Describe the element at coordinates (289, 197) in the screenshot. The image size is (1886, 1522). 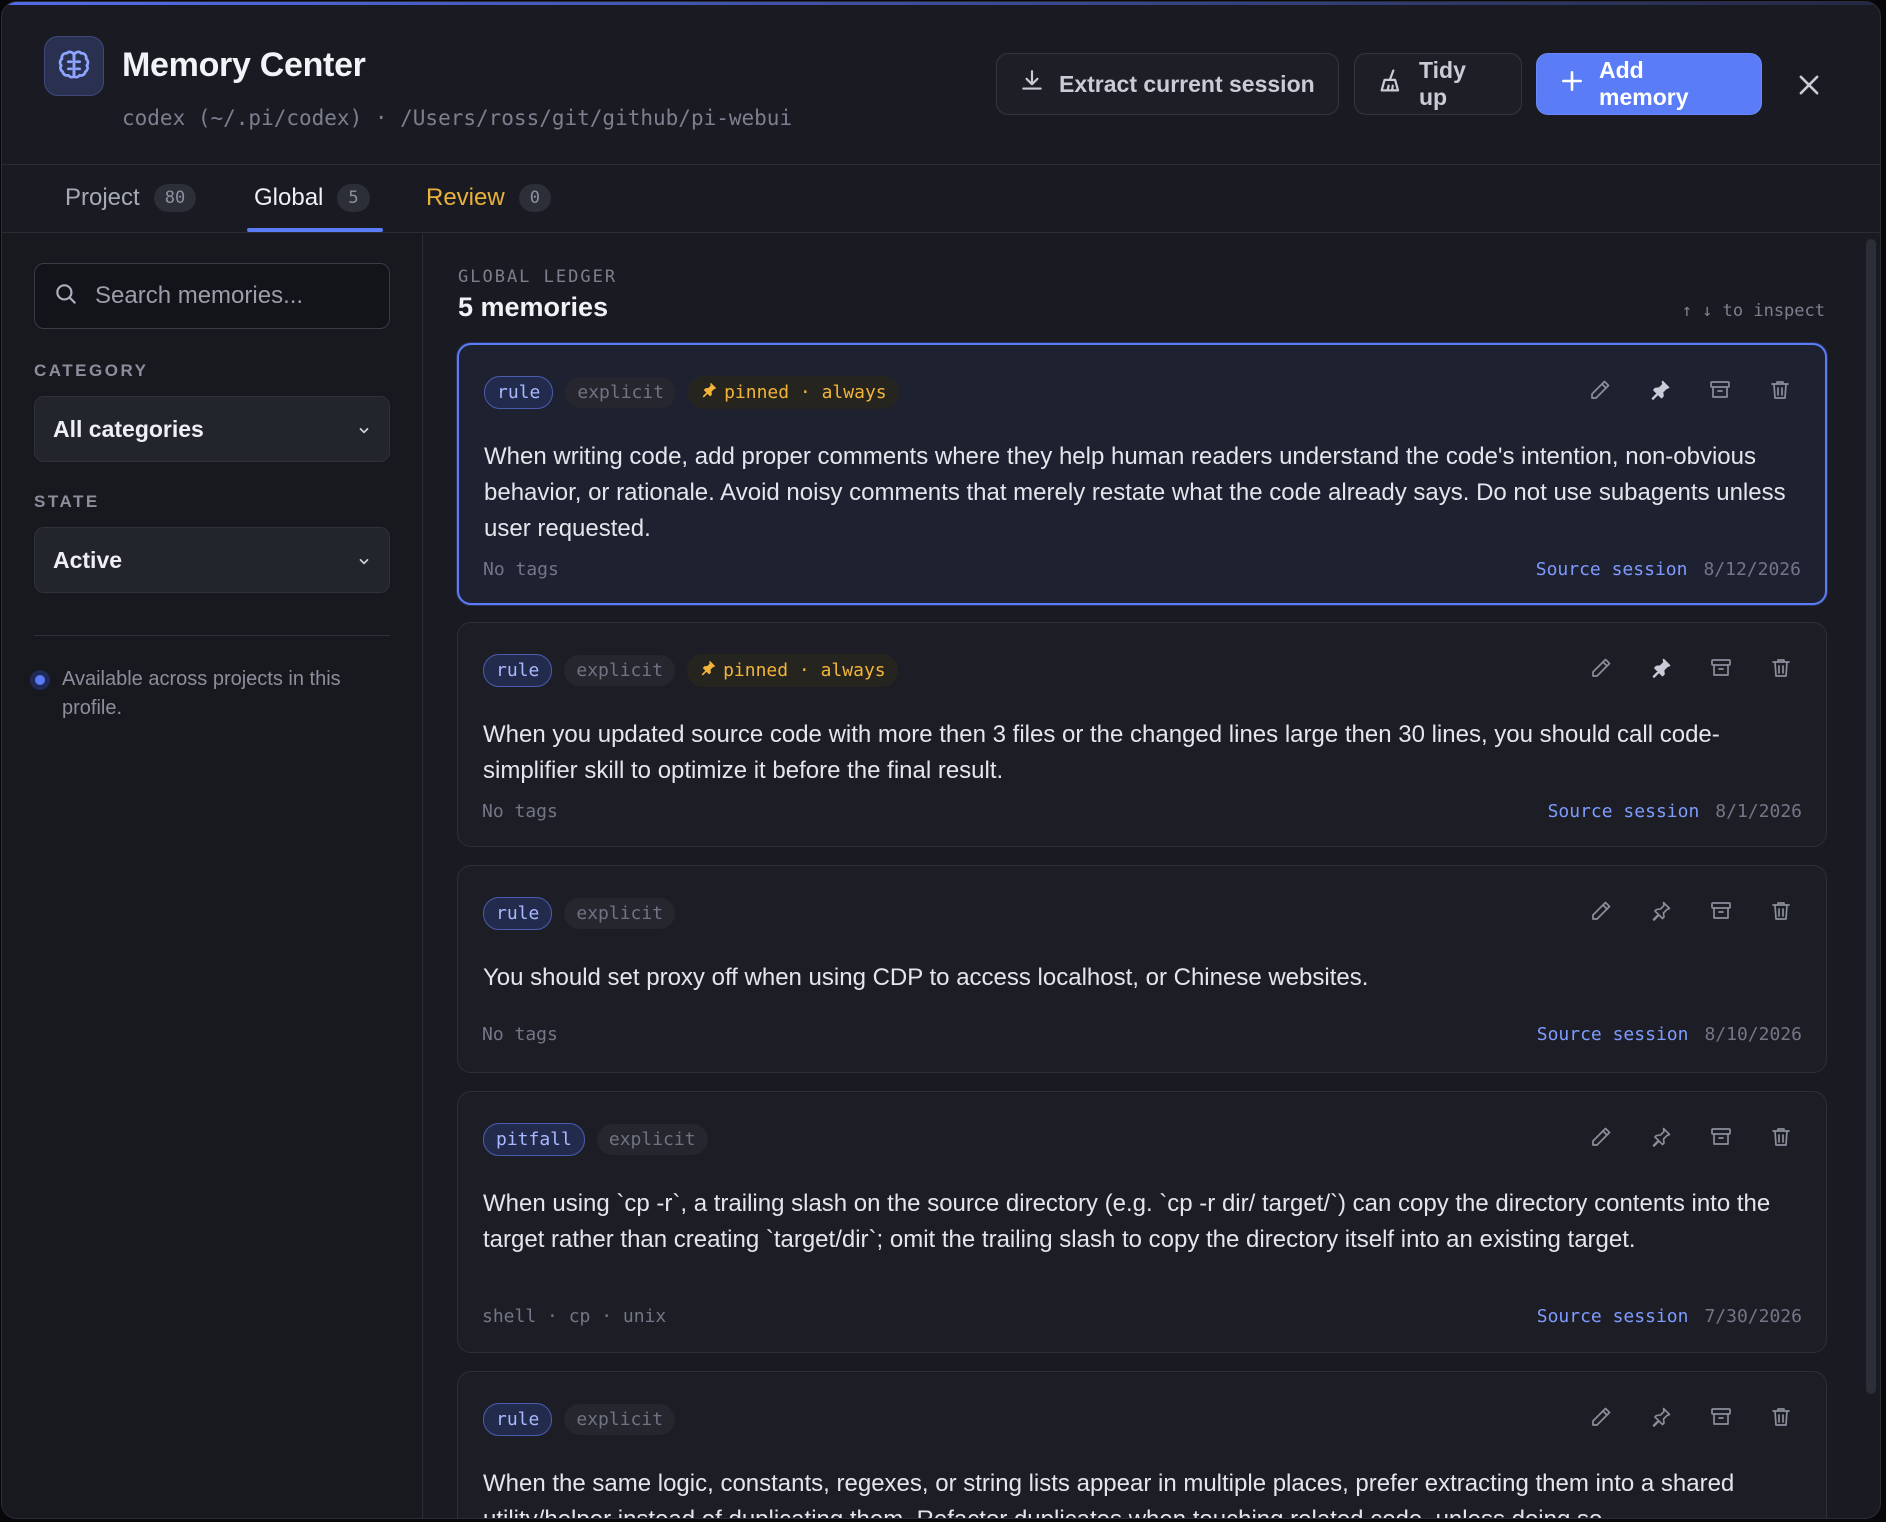
I see `tab-label: Global` at that location.